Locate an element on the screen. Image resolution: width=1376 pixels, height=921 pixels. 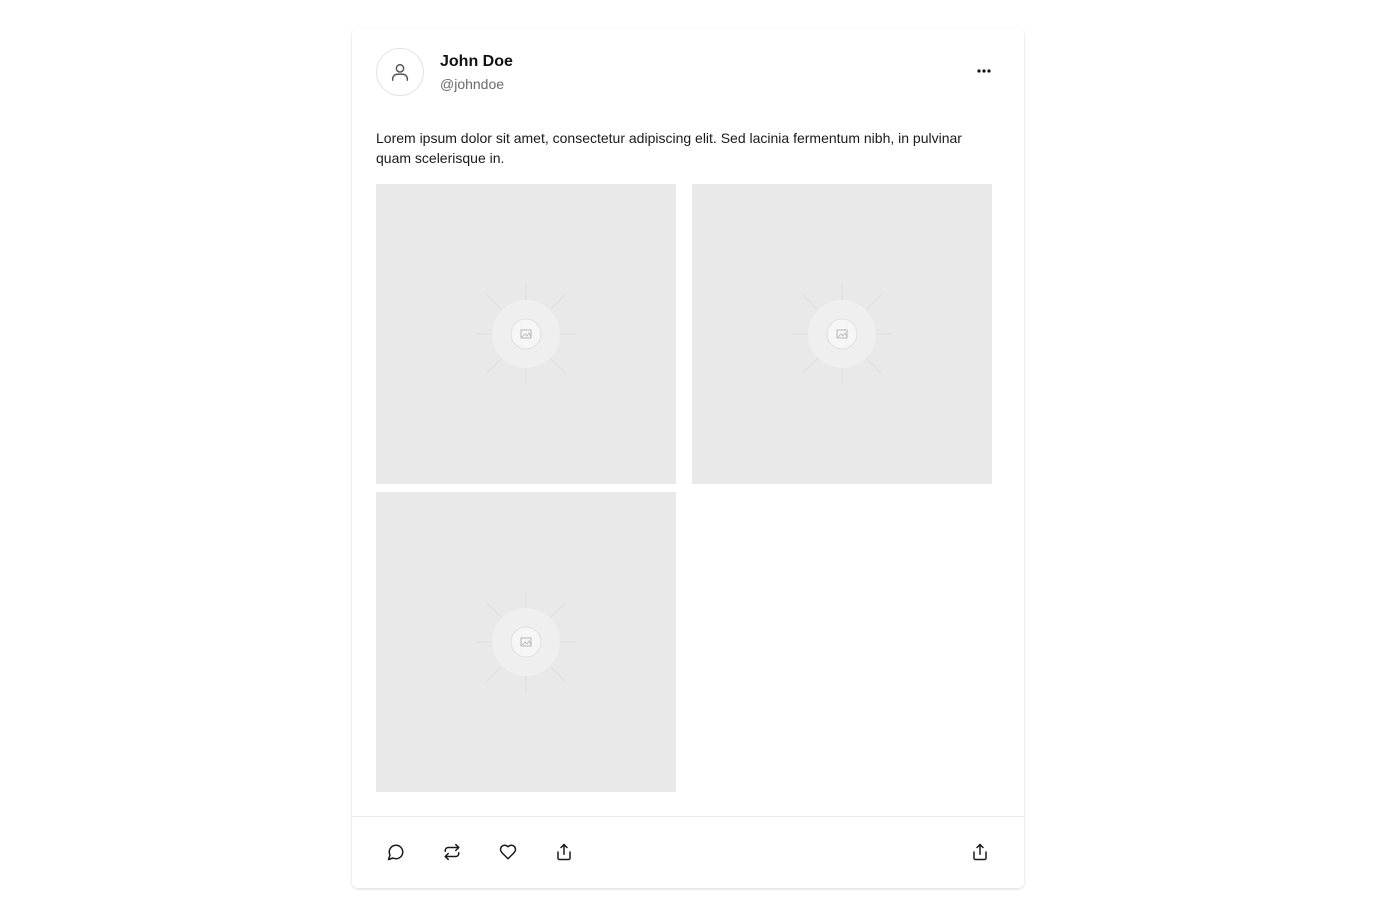
export-button is located at coordinates (980, 852).